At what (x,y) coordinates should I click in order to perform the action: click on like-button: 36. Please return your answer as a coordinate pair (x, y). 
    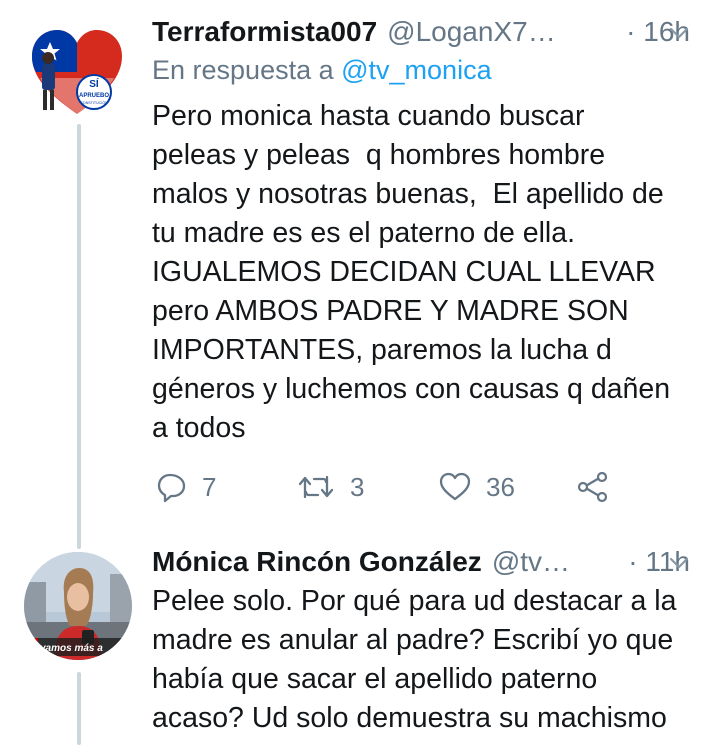
    Looking at the image, I should click on (476, 487).